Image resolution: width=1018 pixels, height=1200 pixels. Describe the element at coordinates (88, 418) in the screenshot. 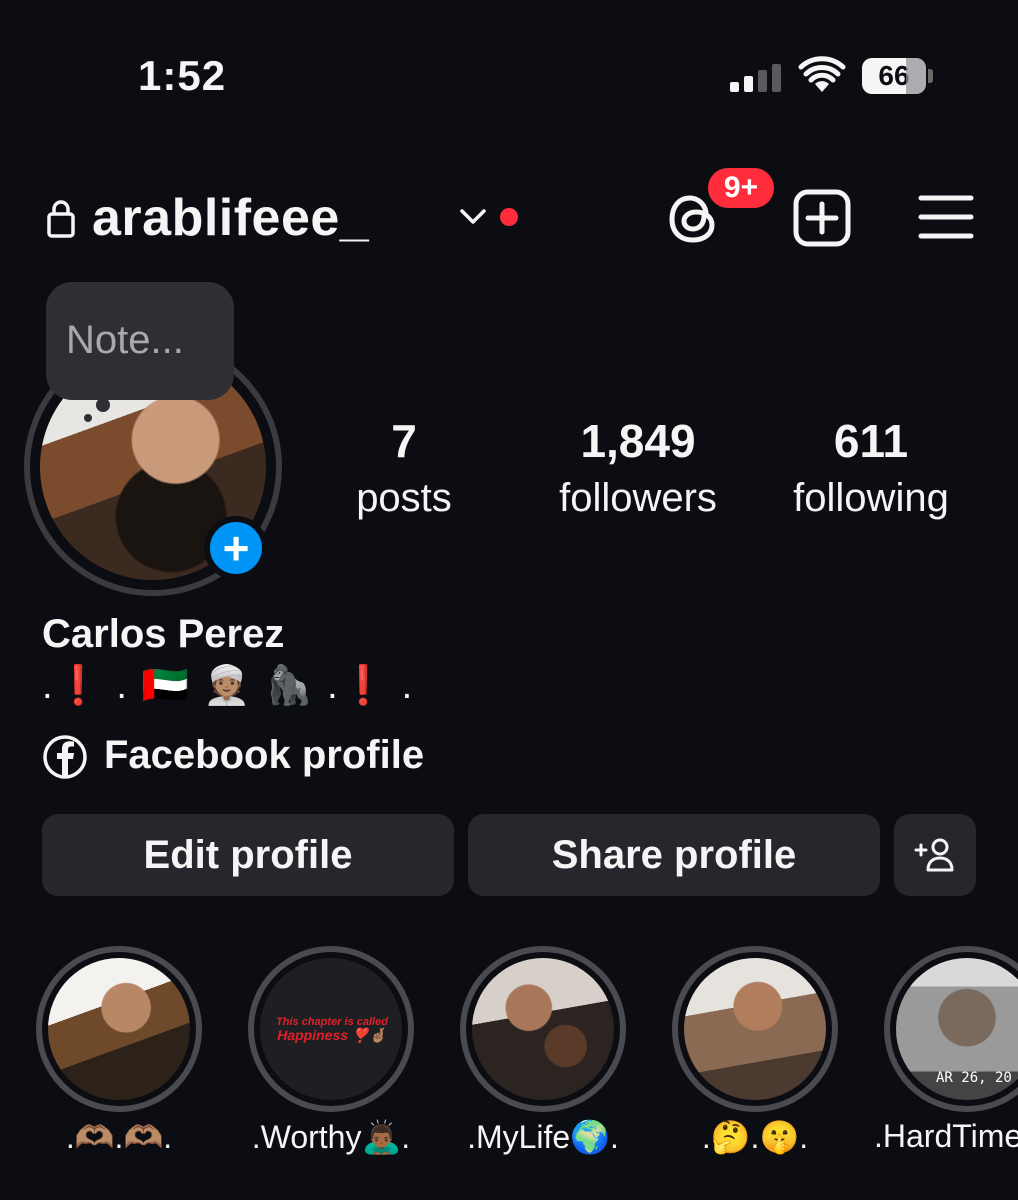

I see `note-bubble-tail-small` at that location.